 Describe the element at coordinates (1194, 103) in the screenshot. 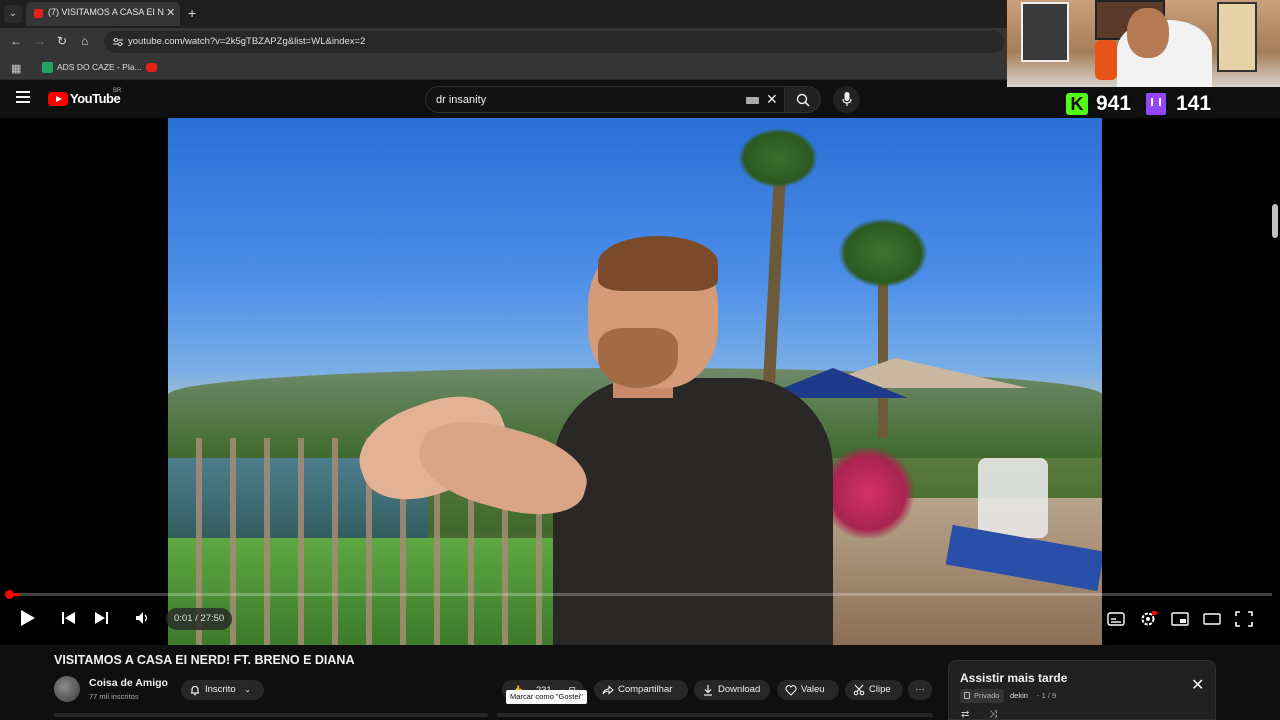

I see `twitch-viewer-count: 141` at that location.